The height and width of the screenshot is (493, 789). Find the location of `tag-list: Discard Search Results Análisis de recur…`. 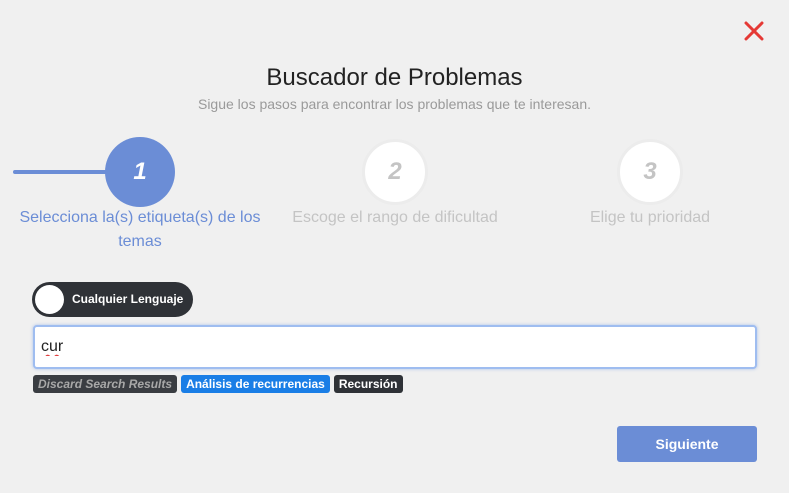

tag-list: Discard Search Results Análisis de recur… is located at coordinates (218, 384).